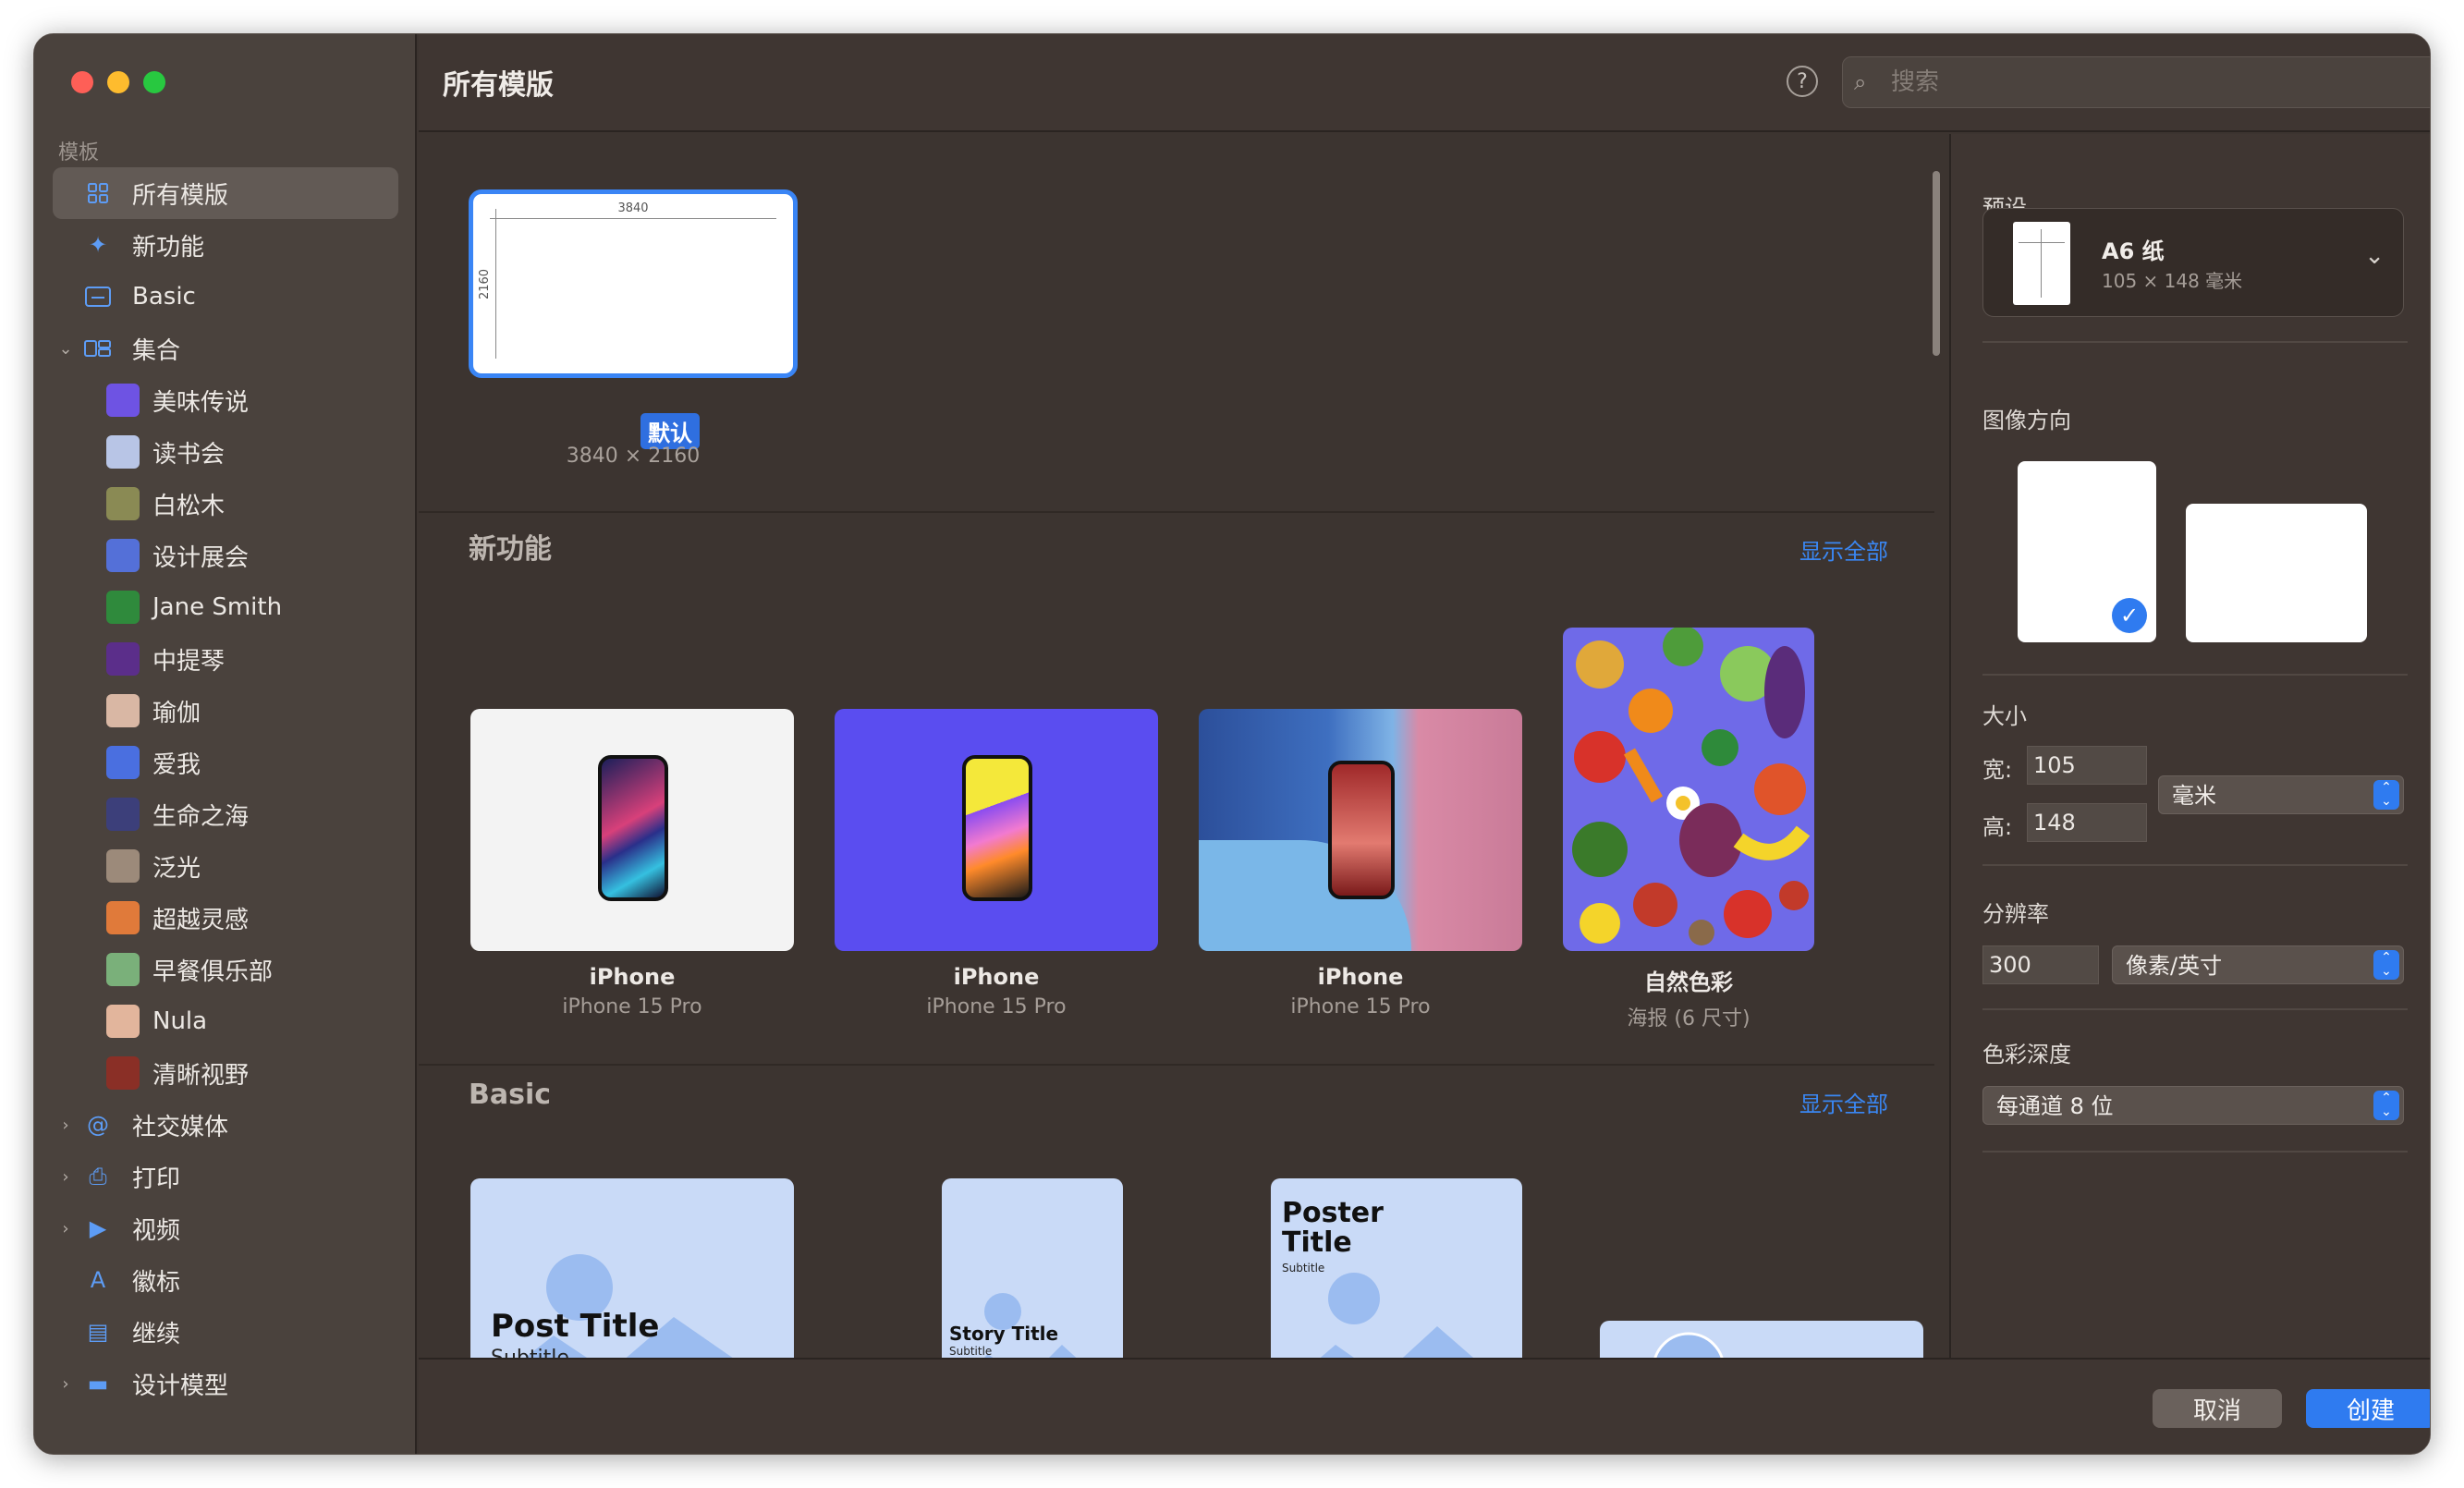  What do you see at coordinates (1937, 263) in the screenshot?
I see `vertical-scrollbar` at bounding box center [1937, 263].